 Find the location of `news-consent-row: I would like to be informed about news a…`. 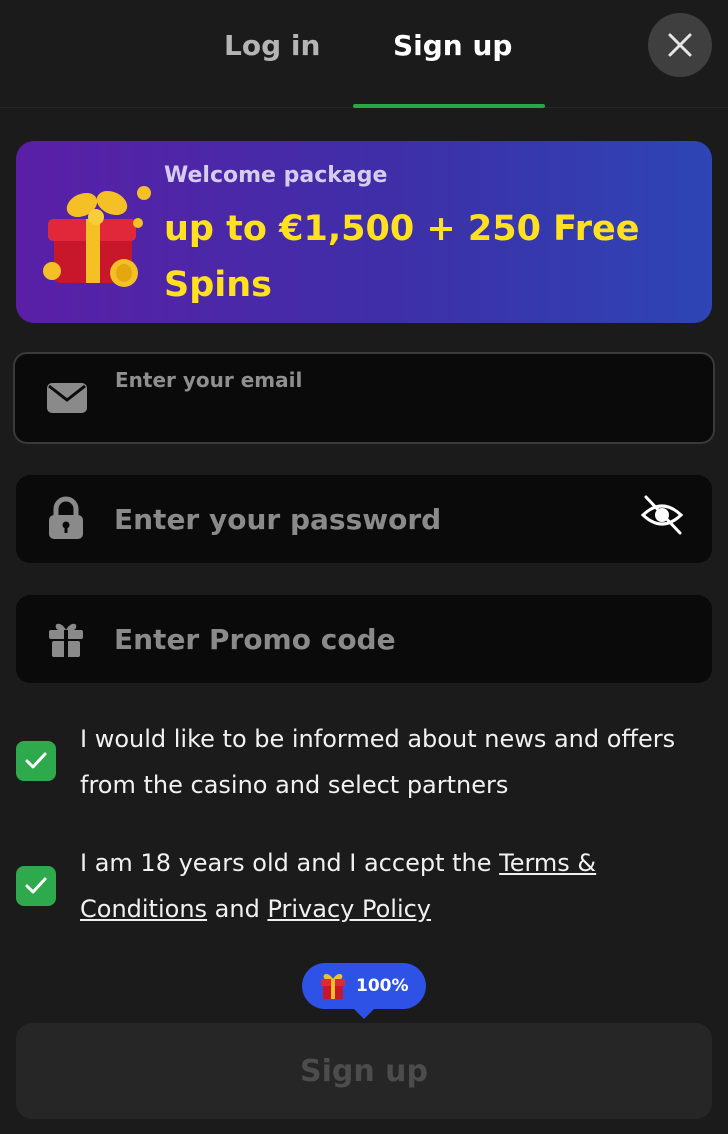

news-consent-row: I would like to be informed about news a… is located at coordinates (364, 762).